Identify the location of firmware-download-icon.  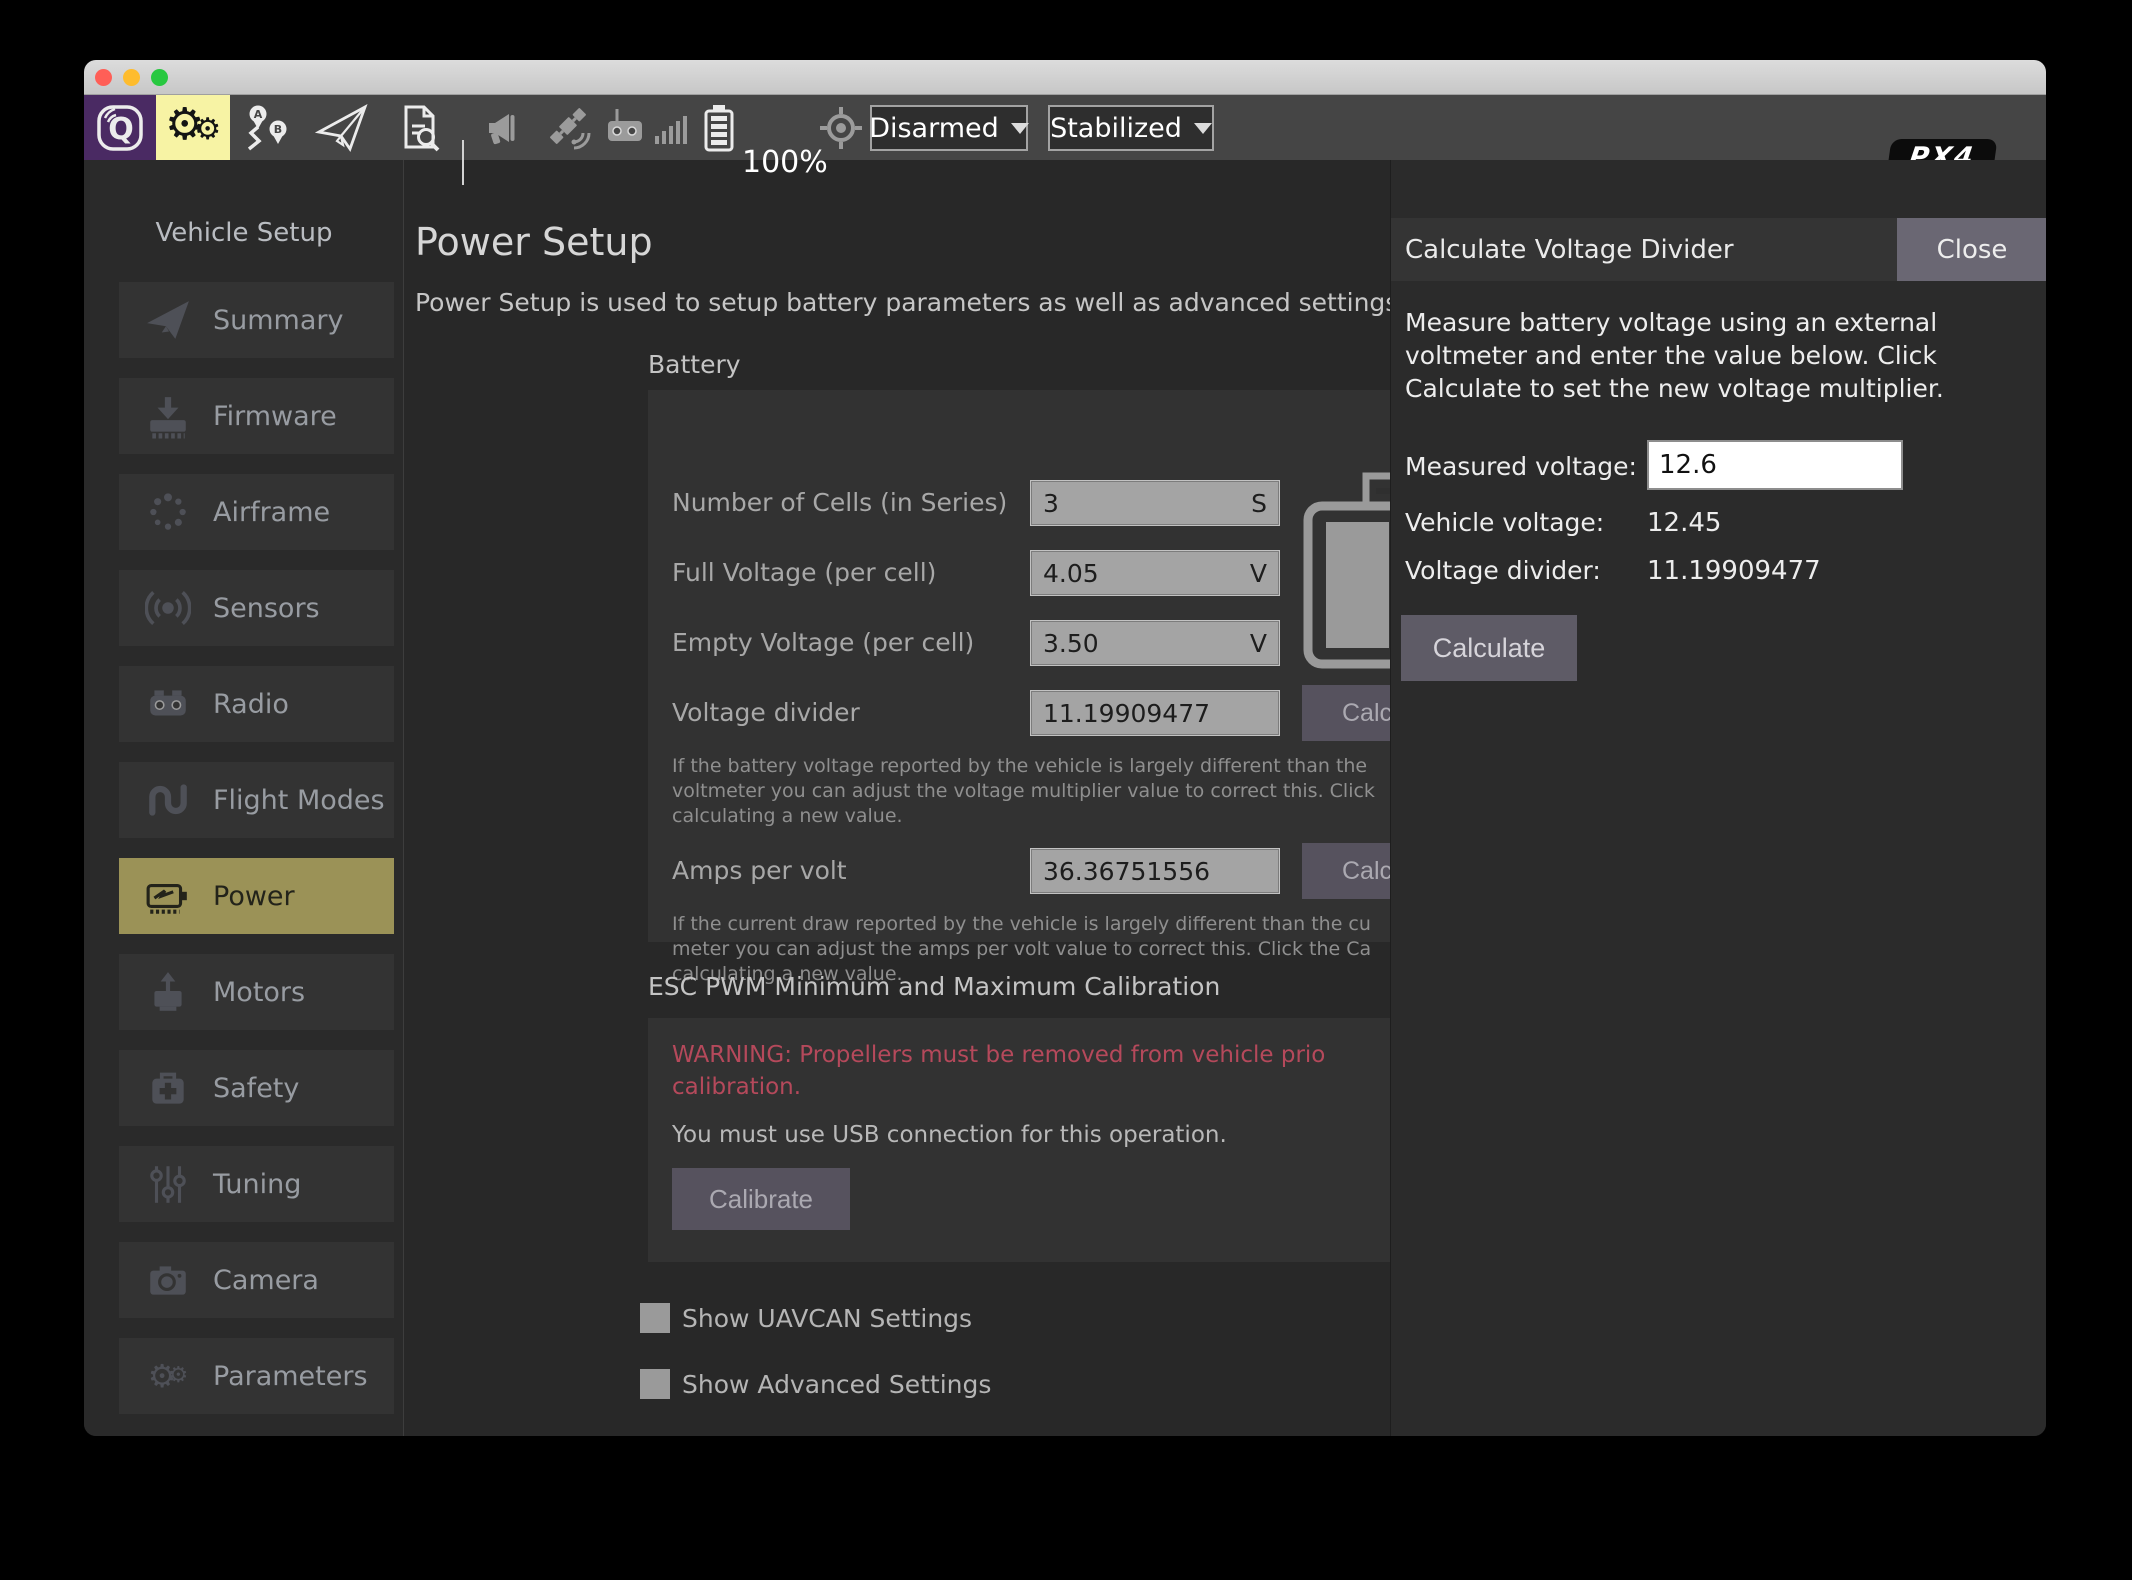
(168, 416).